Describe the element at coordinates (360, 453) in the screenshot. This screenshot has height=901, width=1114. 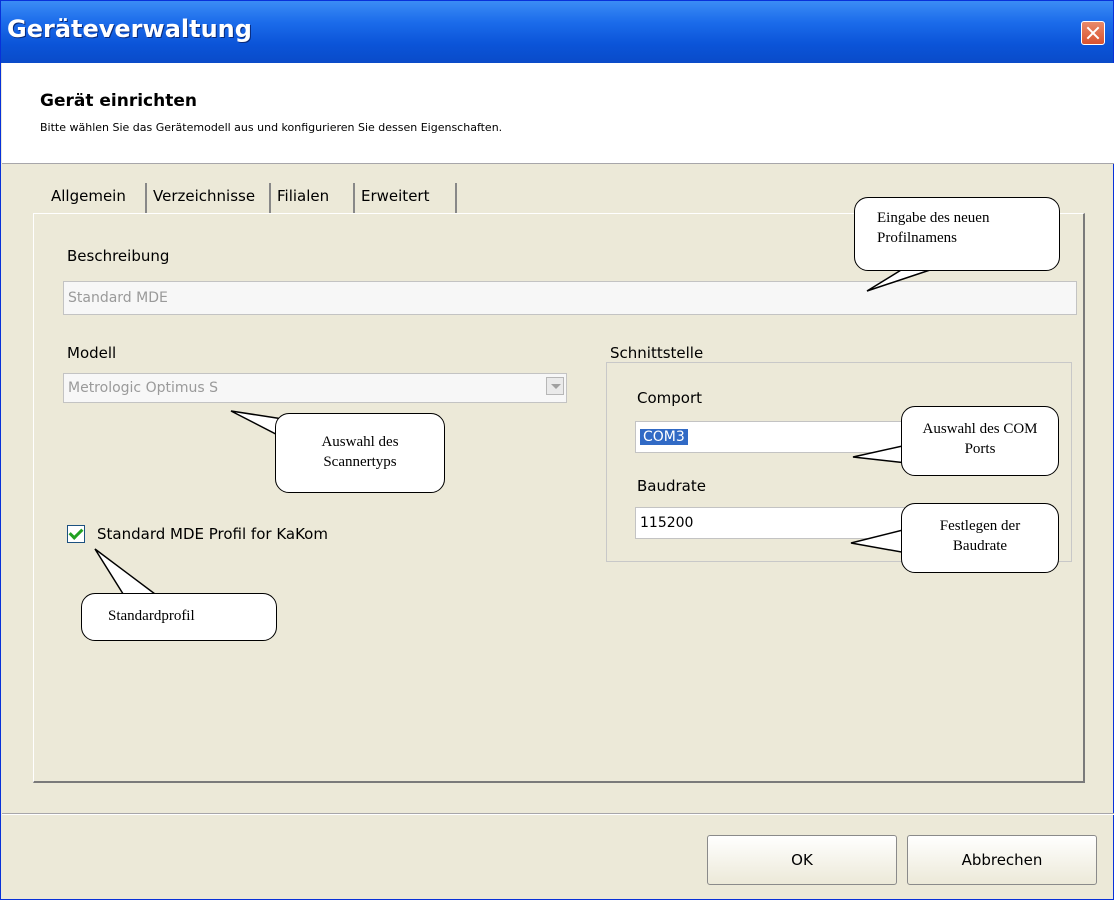
I see `callout-scanner-type: Auswahl des Scannertyps` at that location.